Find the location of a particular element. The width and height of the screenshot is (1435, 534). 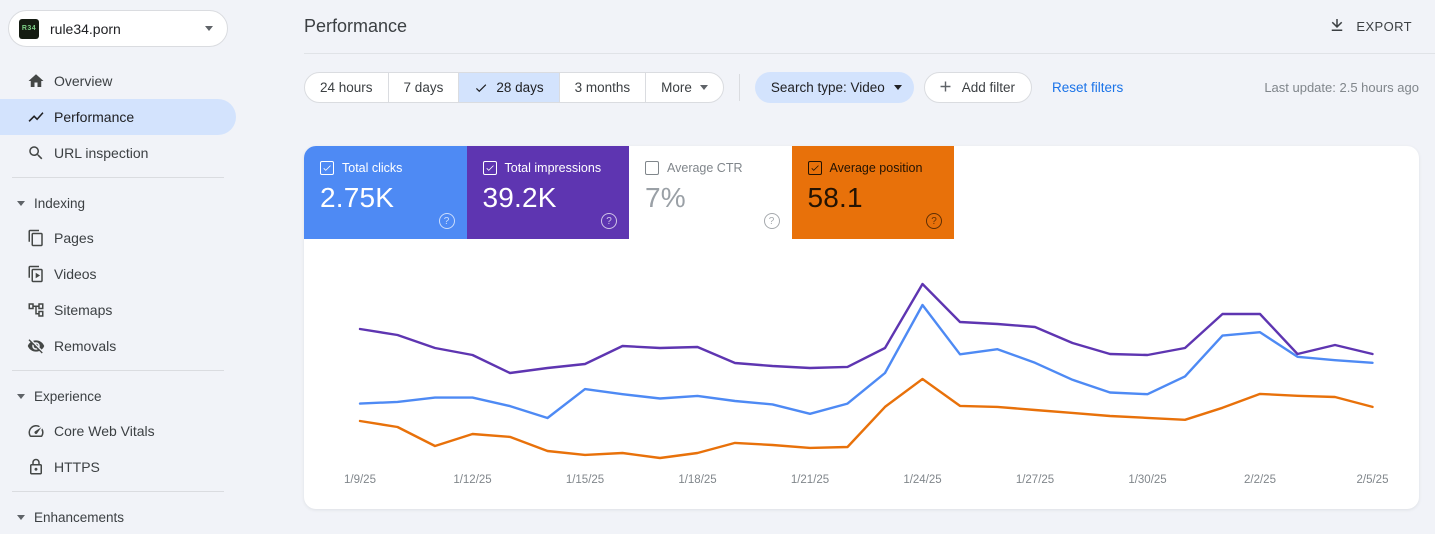

date-range-label: 7 days is located at coordinates (423, 87).